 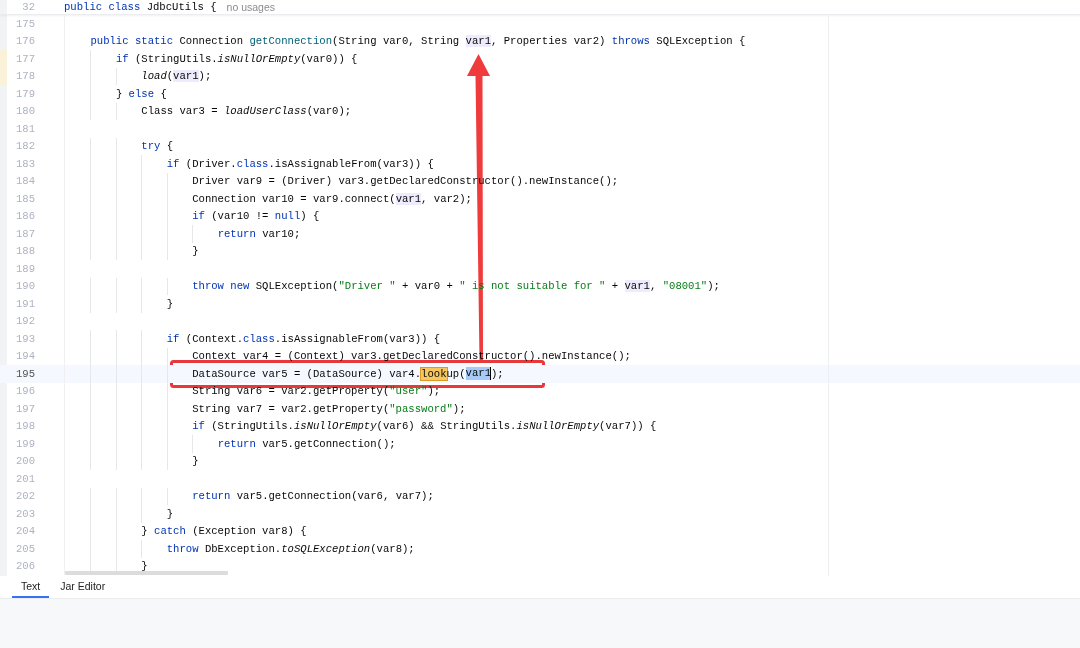 I want to click on code-line: String var7 = var2.getProperty("password");, so click(x=265, y=409).